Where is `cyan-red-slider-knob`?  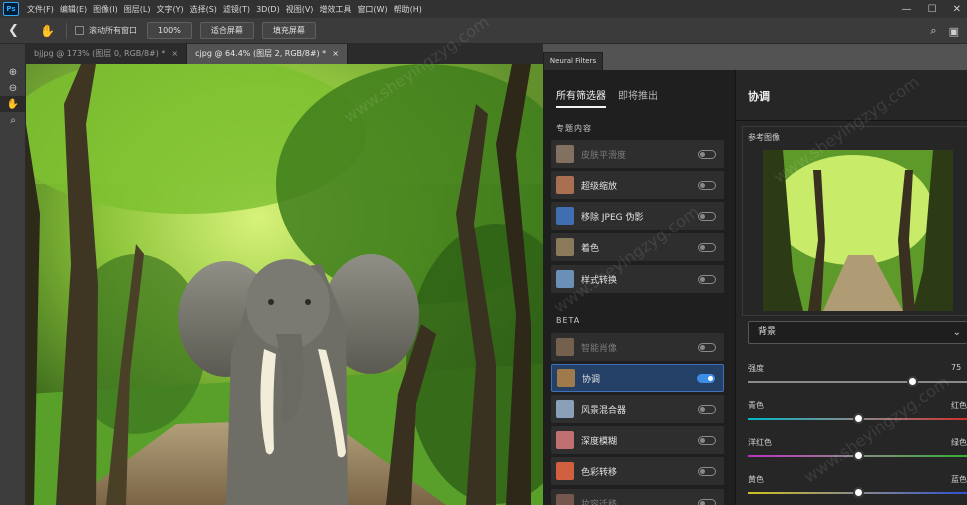
cyan-red-slider-knob is located at coordinates (858, 418).